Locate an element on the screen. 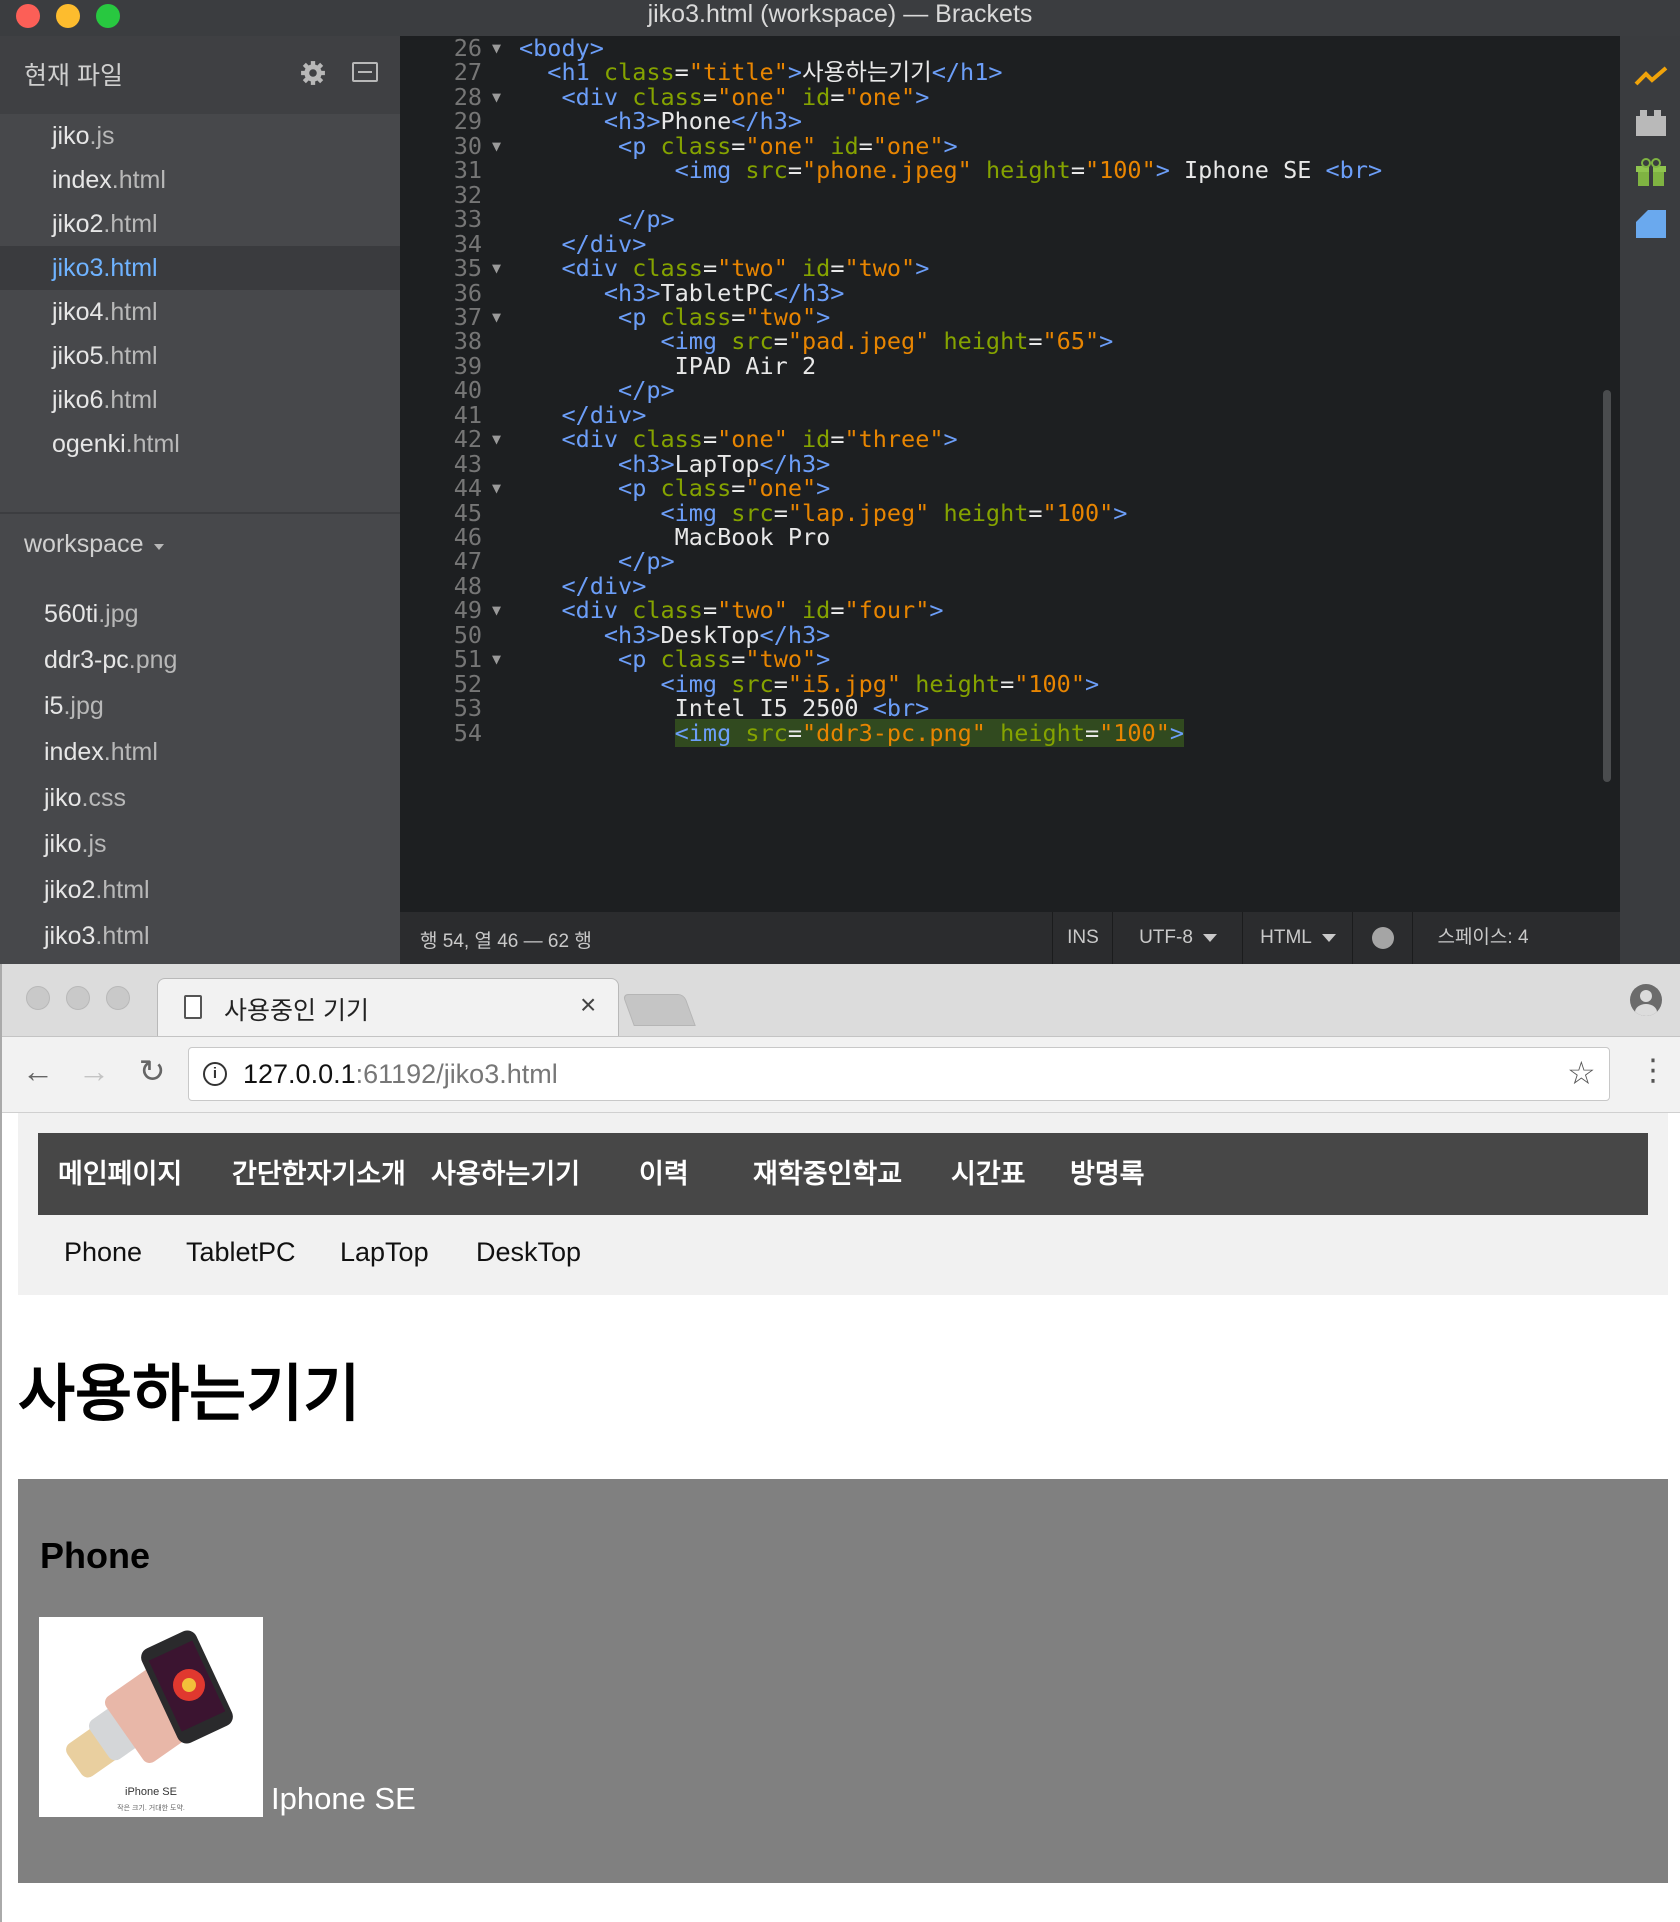  working-file-item: jiko5.html is located at coordinates (200, 356).